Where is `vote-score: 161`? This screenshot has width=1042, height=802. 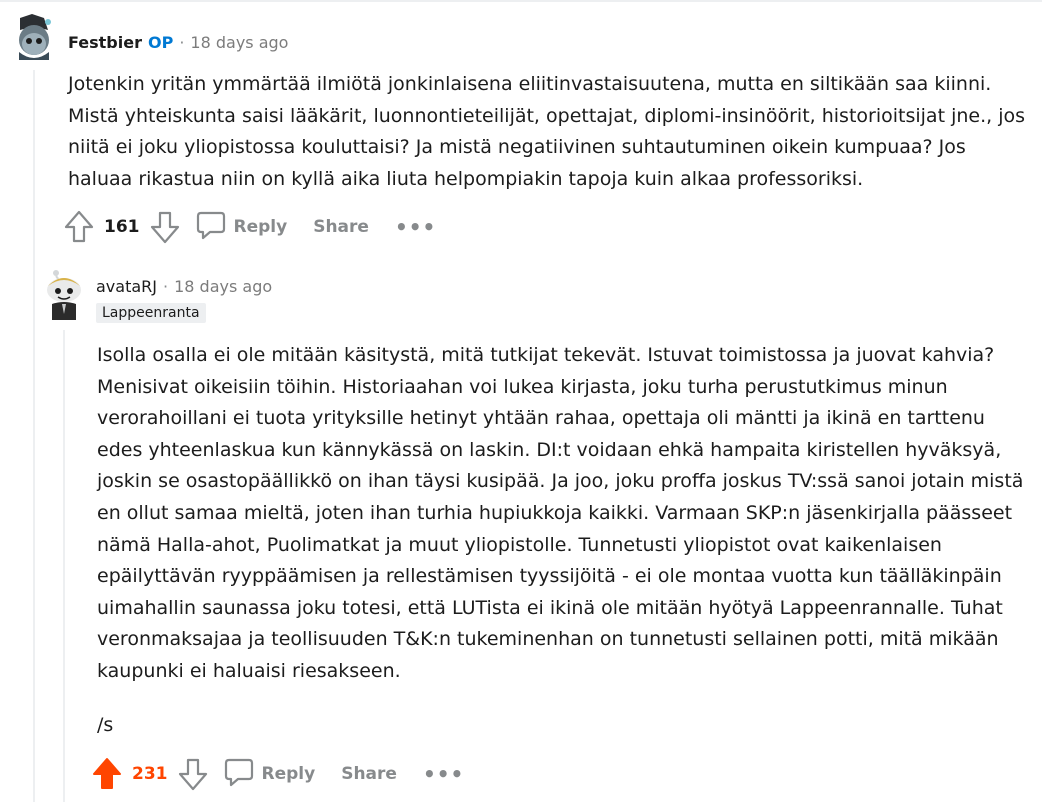 vote-score: 161 is located at coordinates (122, 227).